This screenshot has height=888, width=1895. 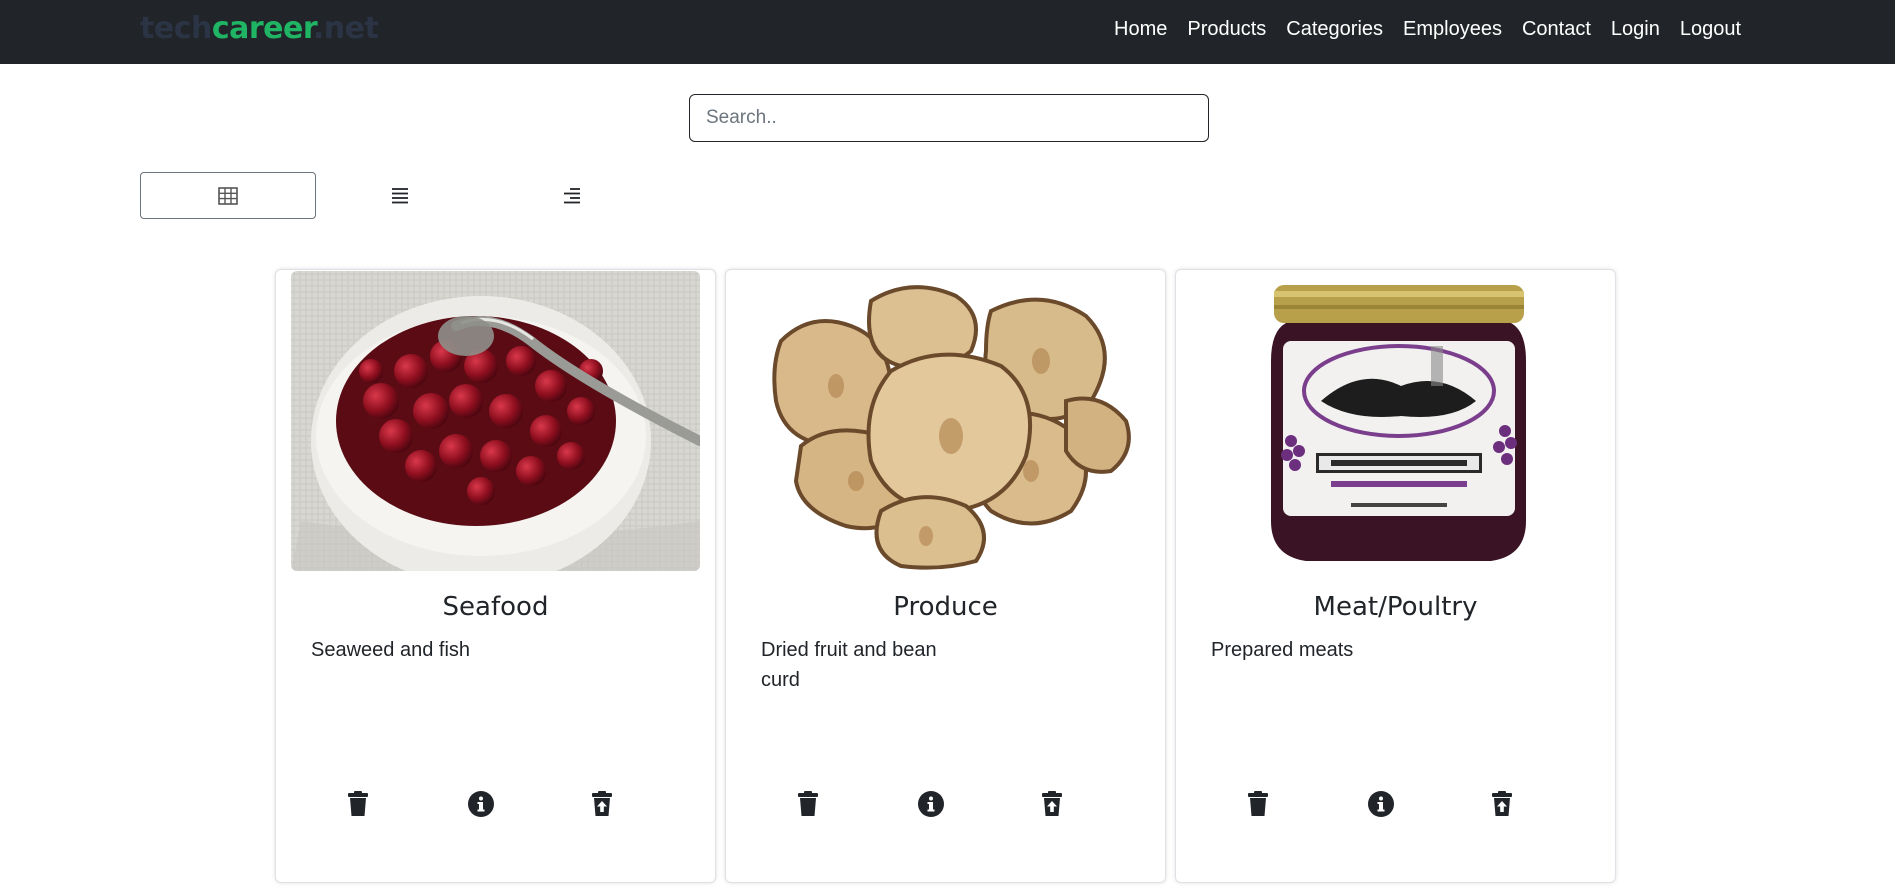 I want to click on compact-view-button, so click(x=572, y=195).